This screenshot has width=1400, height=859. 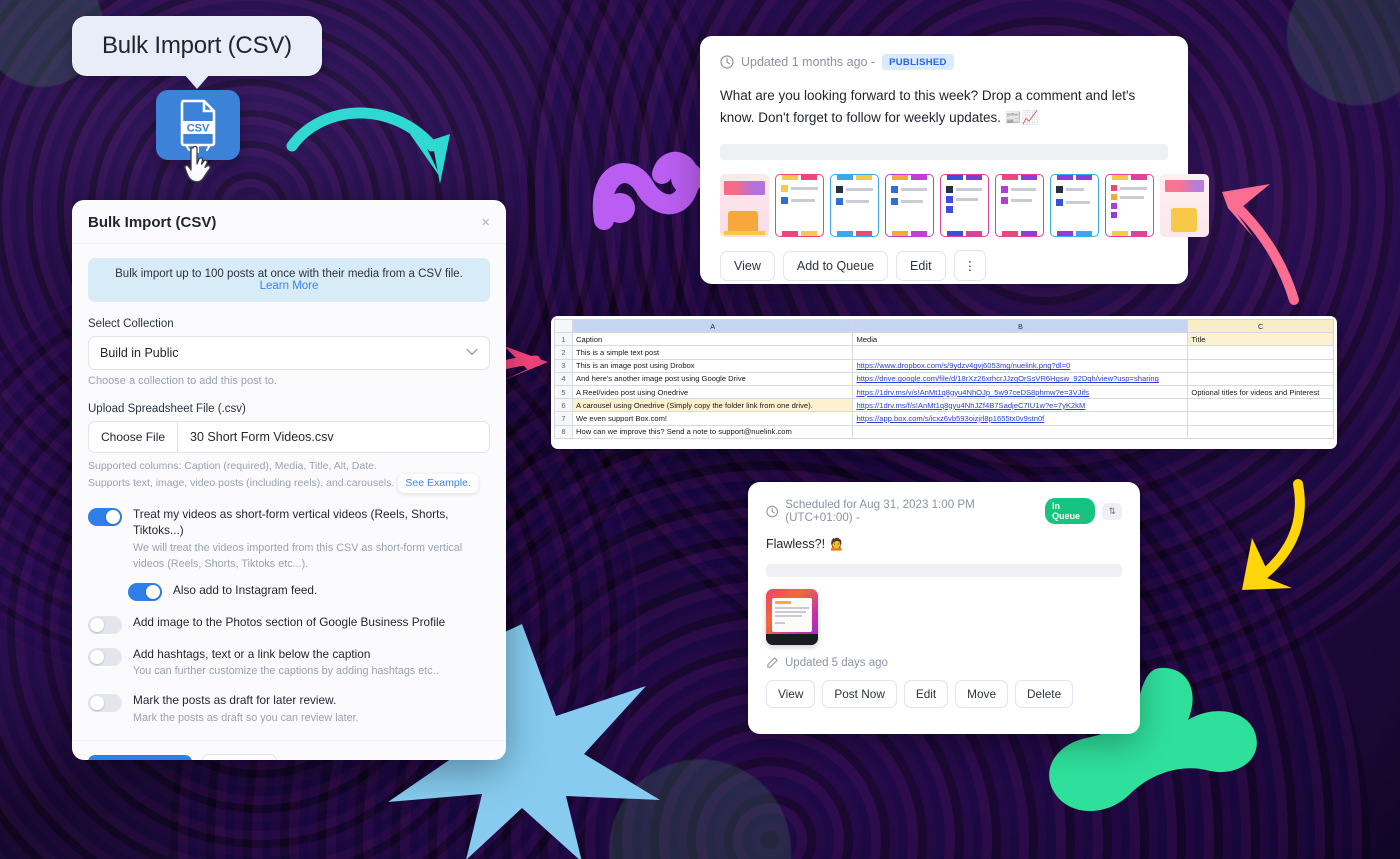 I want to click on selected-file-name: 30 Short Form Videos.csv, so click(x=262, y=437).